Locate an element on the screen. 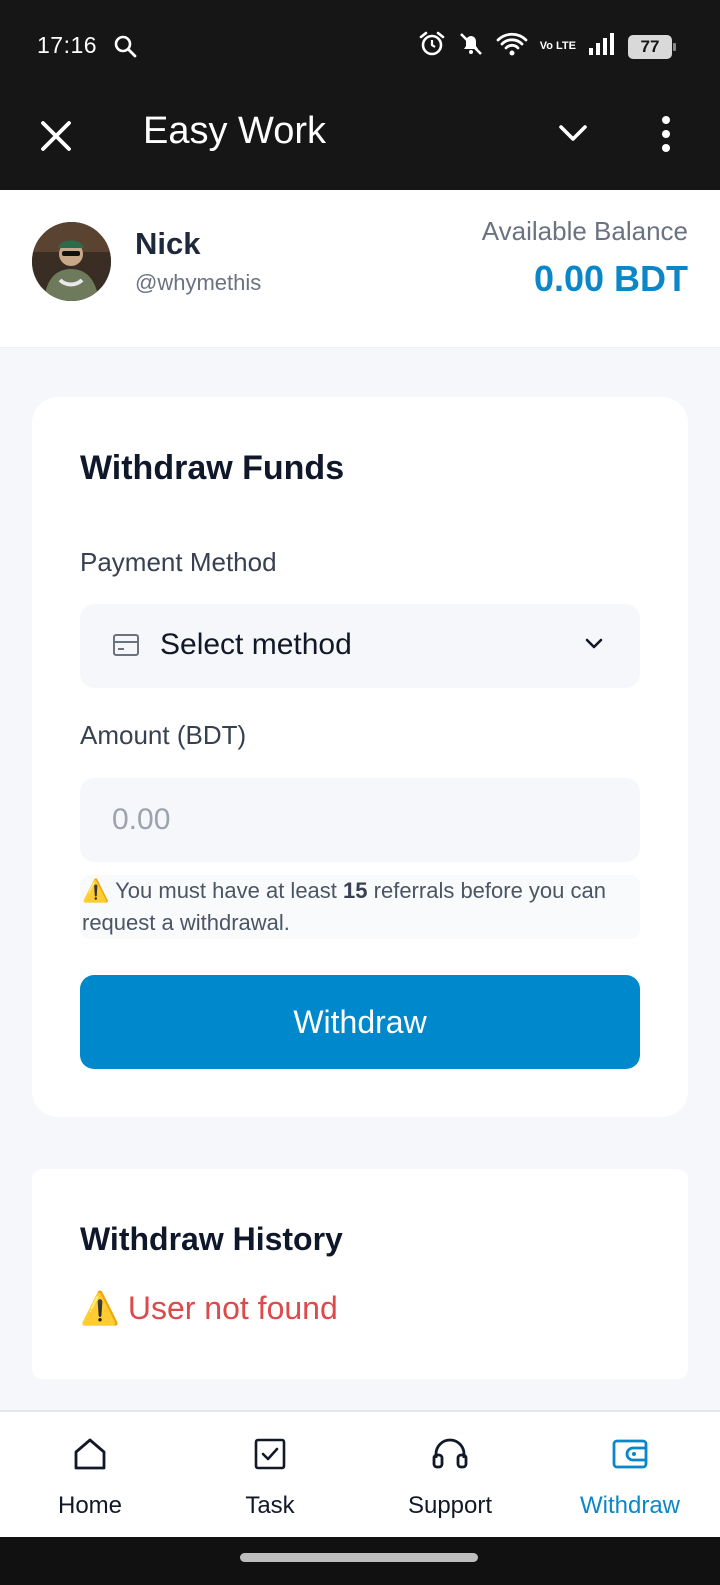 This screenshot has height=1585, width=720. withdraw-button: Withdraw is located at coordinates (360, 1022).